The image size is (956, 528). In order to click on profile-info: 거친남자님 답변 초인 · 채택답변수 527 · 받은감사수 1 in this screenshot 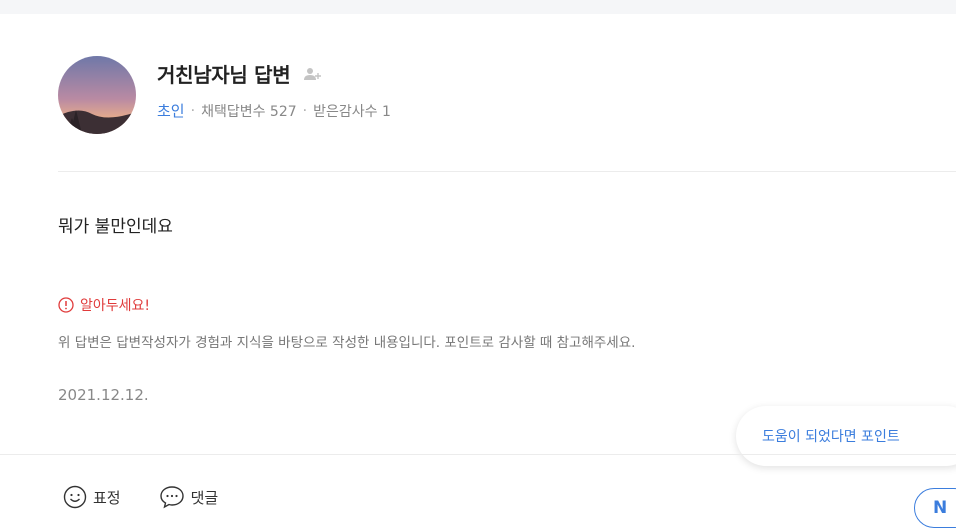, I will do `click(274, 88)`.